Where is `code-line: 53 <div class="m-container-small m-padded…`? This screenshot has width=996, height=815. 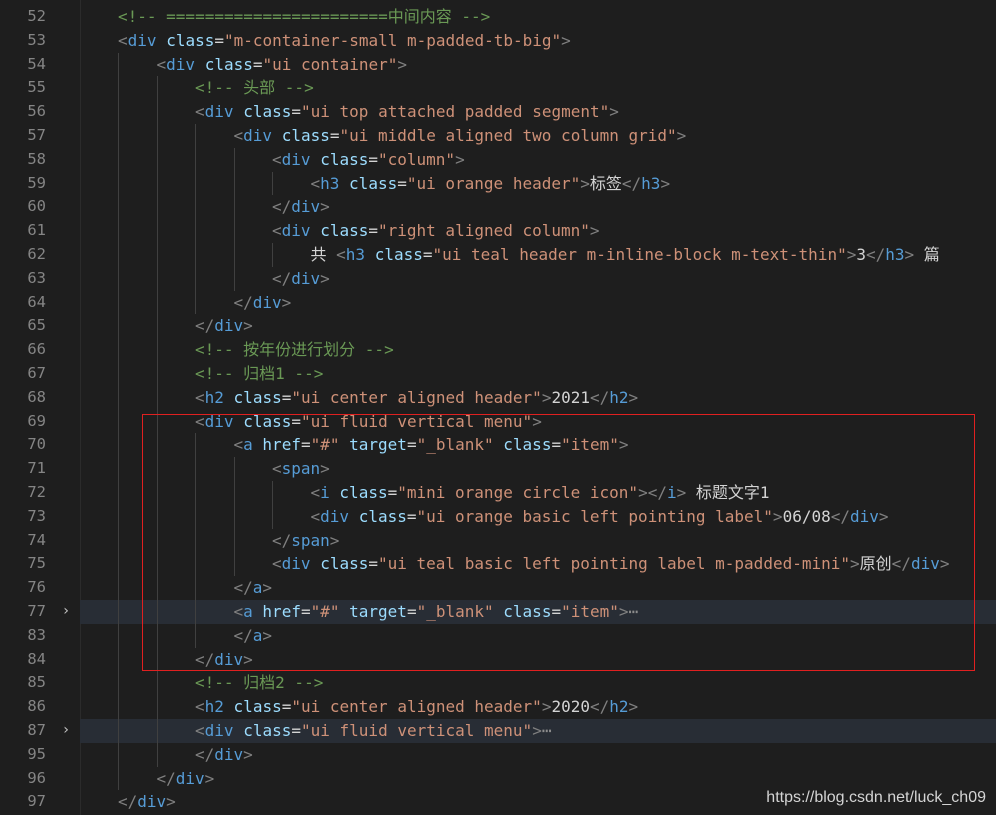
code-line: 53 <div class="m-container-small m-padded… is located at coordinates (498, 41).